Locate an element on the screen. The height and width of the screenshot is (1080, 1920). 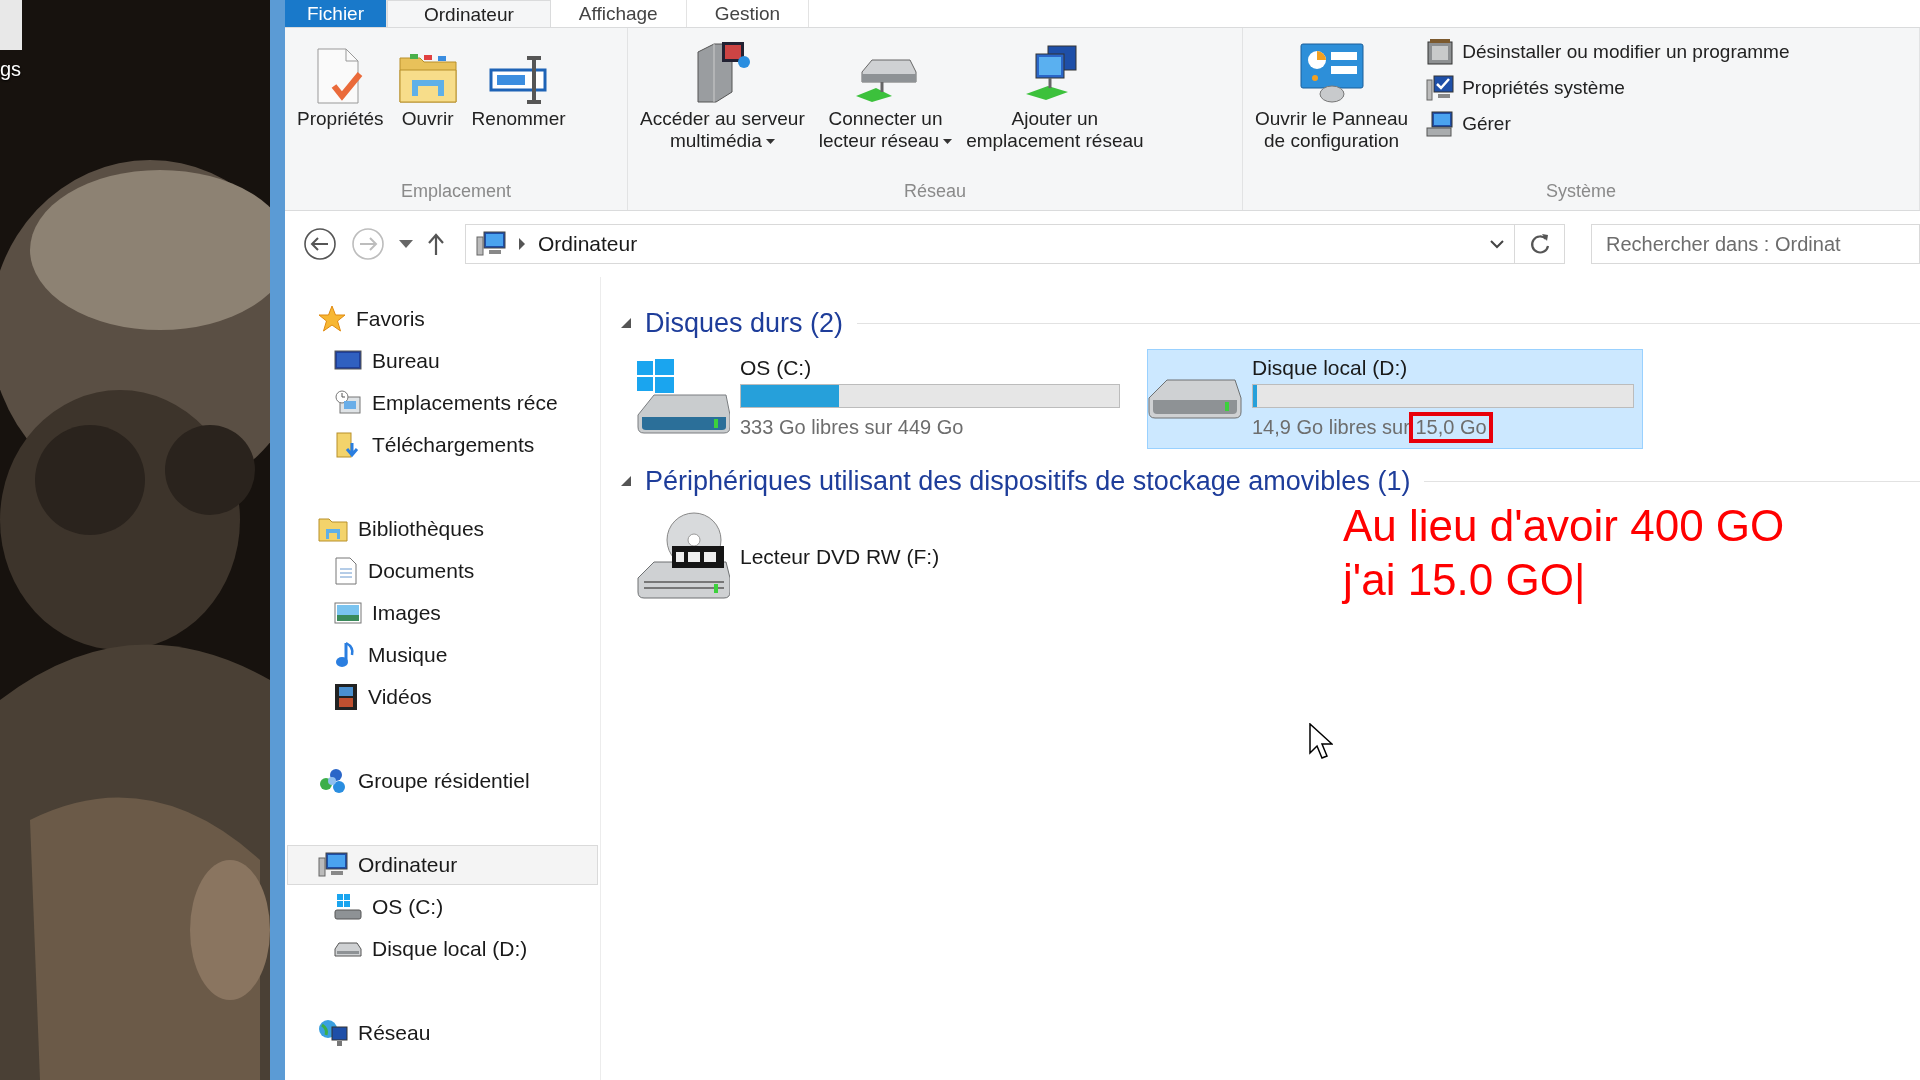
free-space-text: 14,9 Go libres sur 15,0 Go is located at coordinates (1443, 427).